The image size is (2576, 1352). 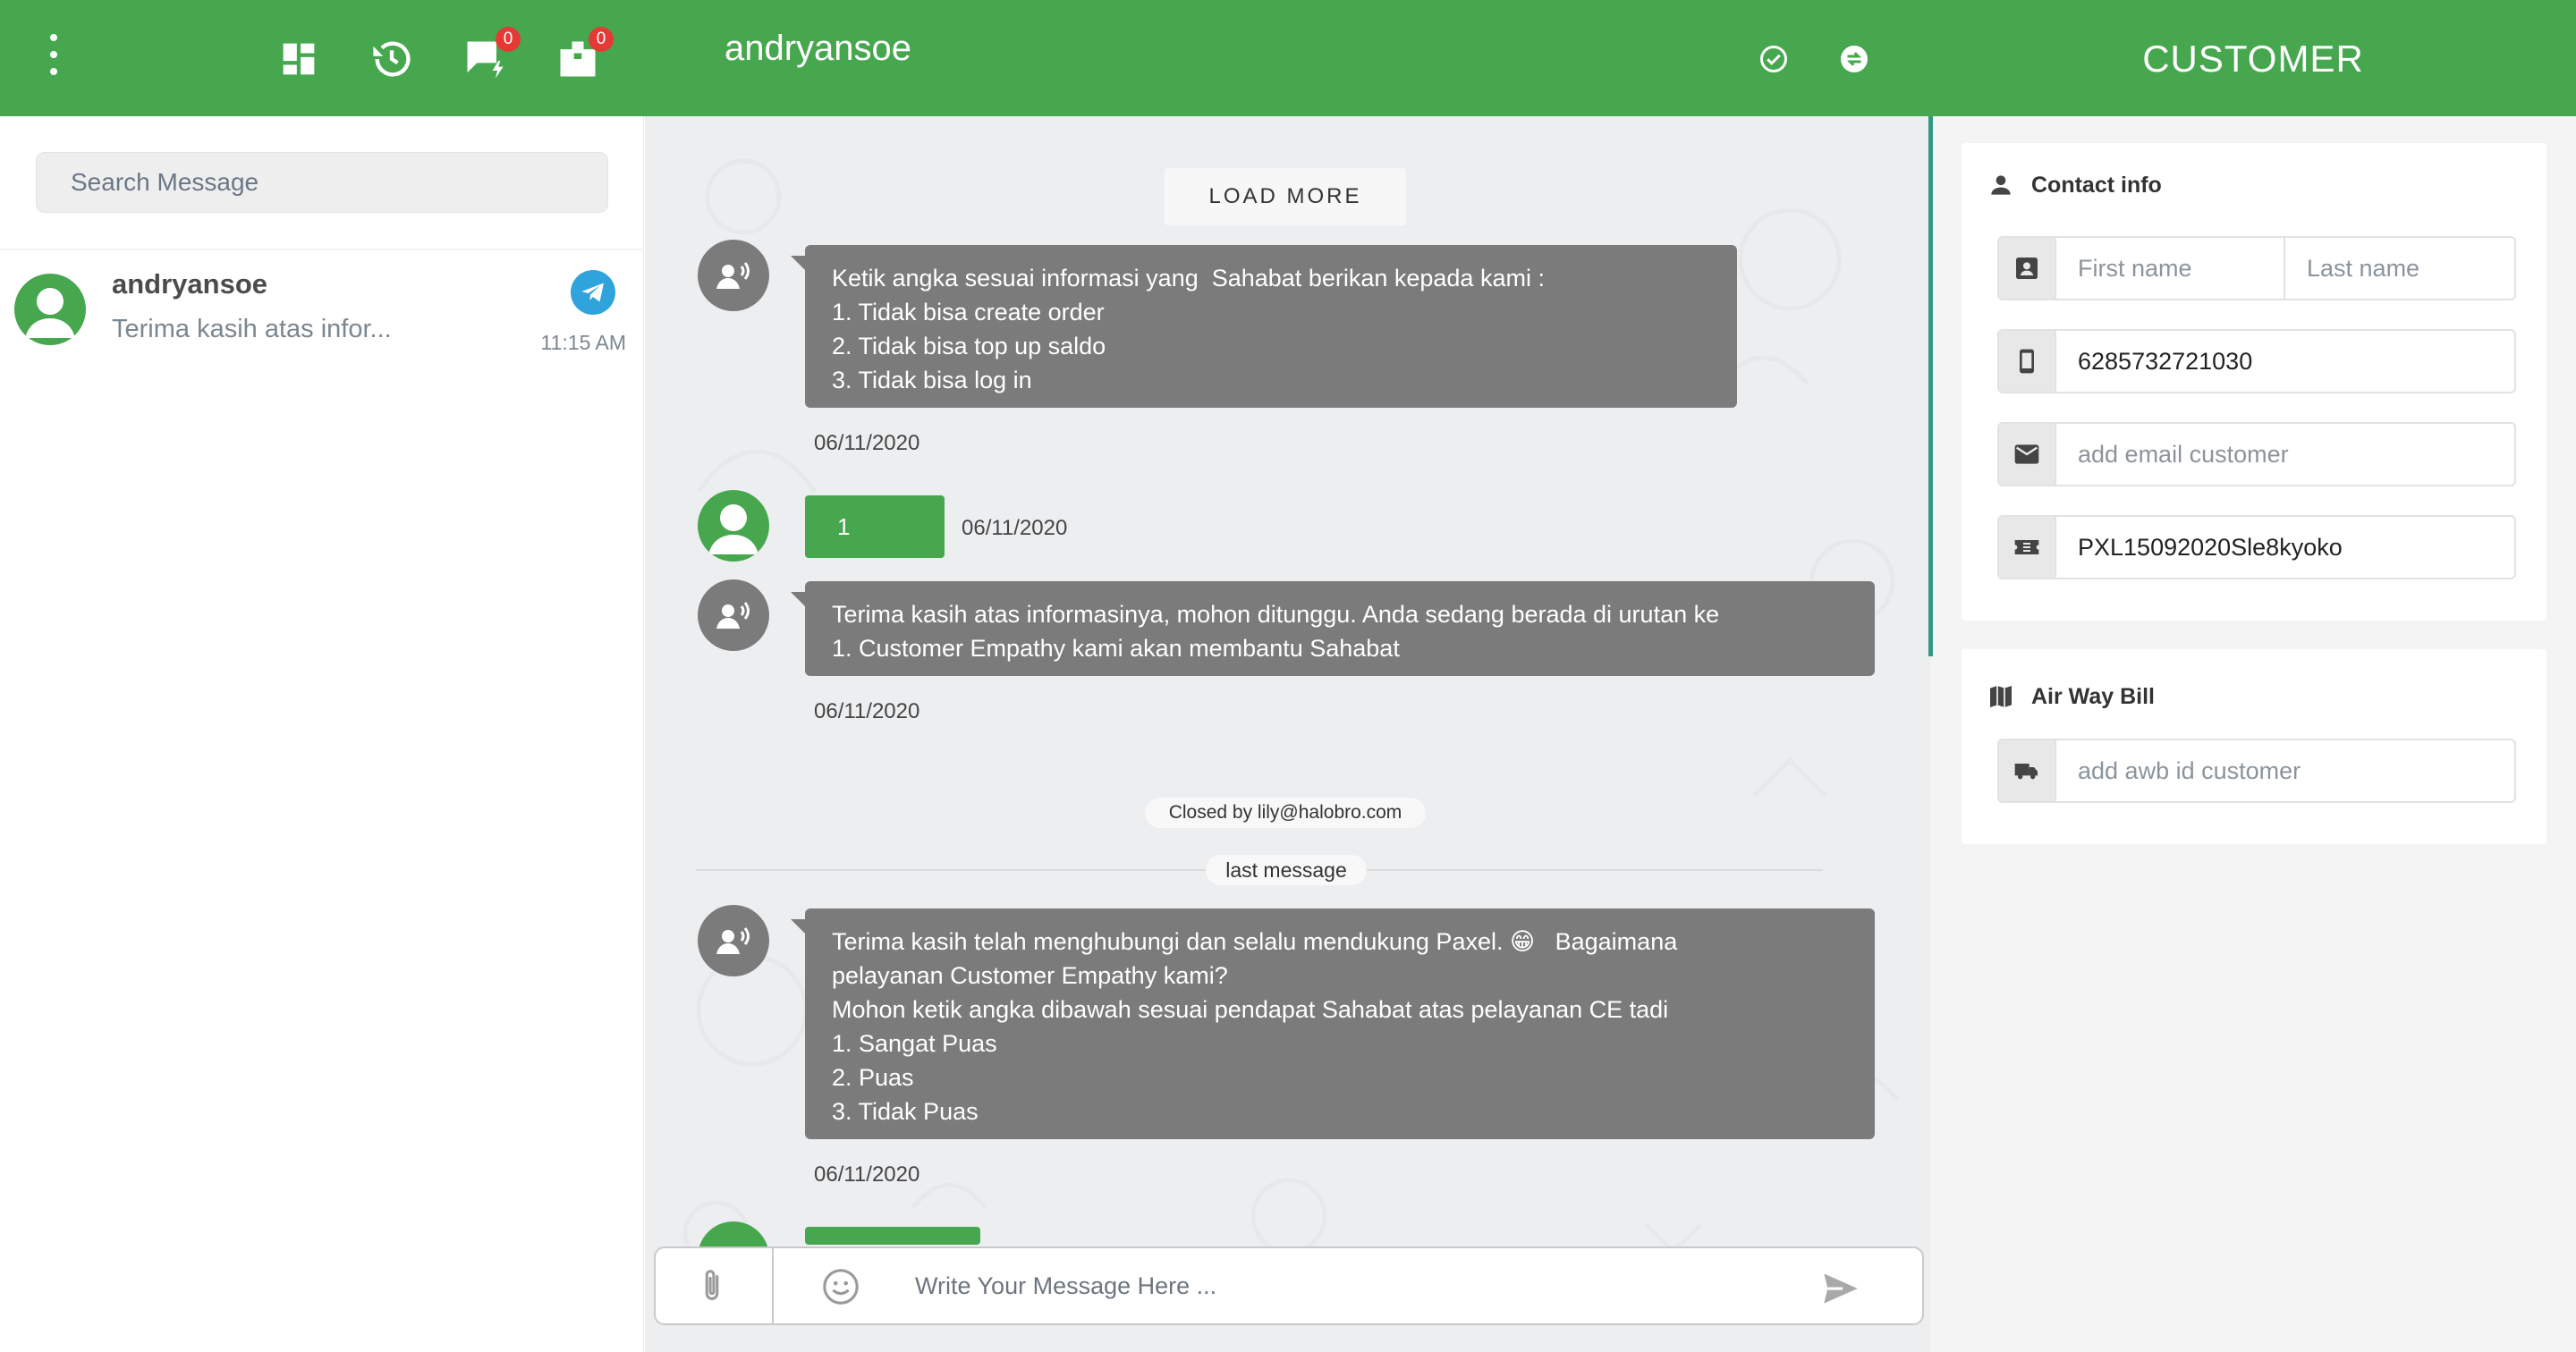 I want to click on customer-panel-title: CUSTOMER, so click(x=2253, y=59).